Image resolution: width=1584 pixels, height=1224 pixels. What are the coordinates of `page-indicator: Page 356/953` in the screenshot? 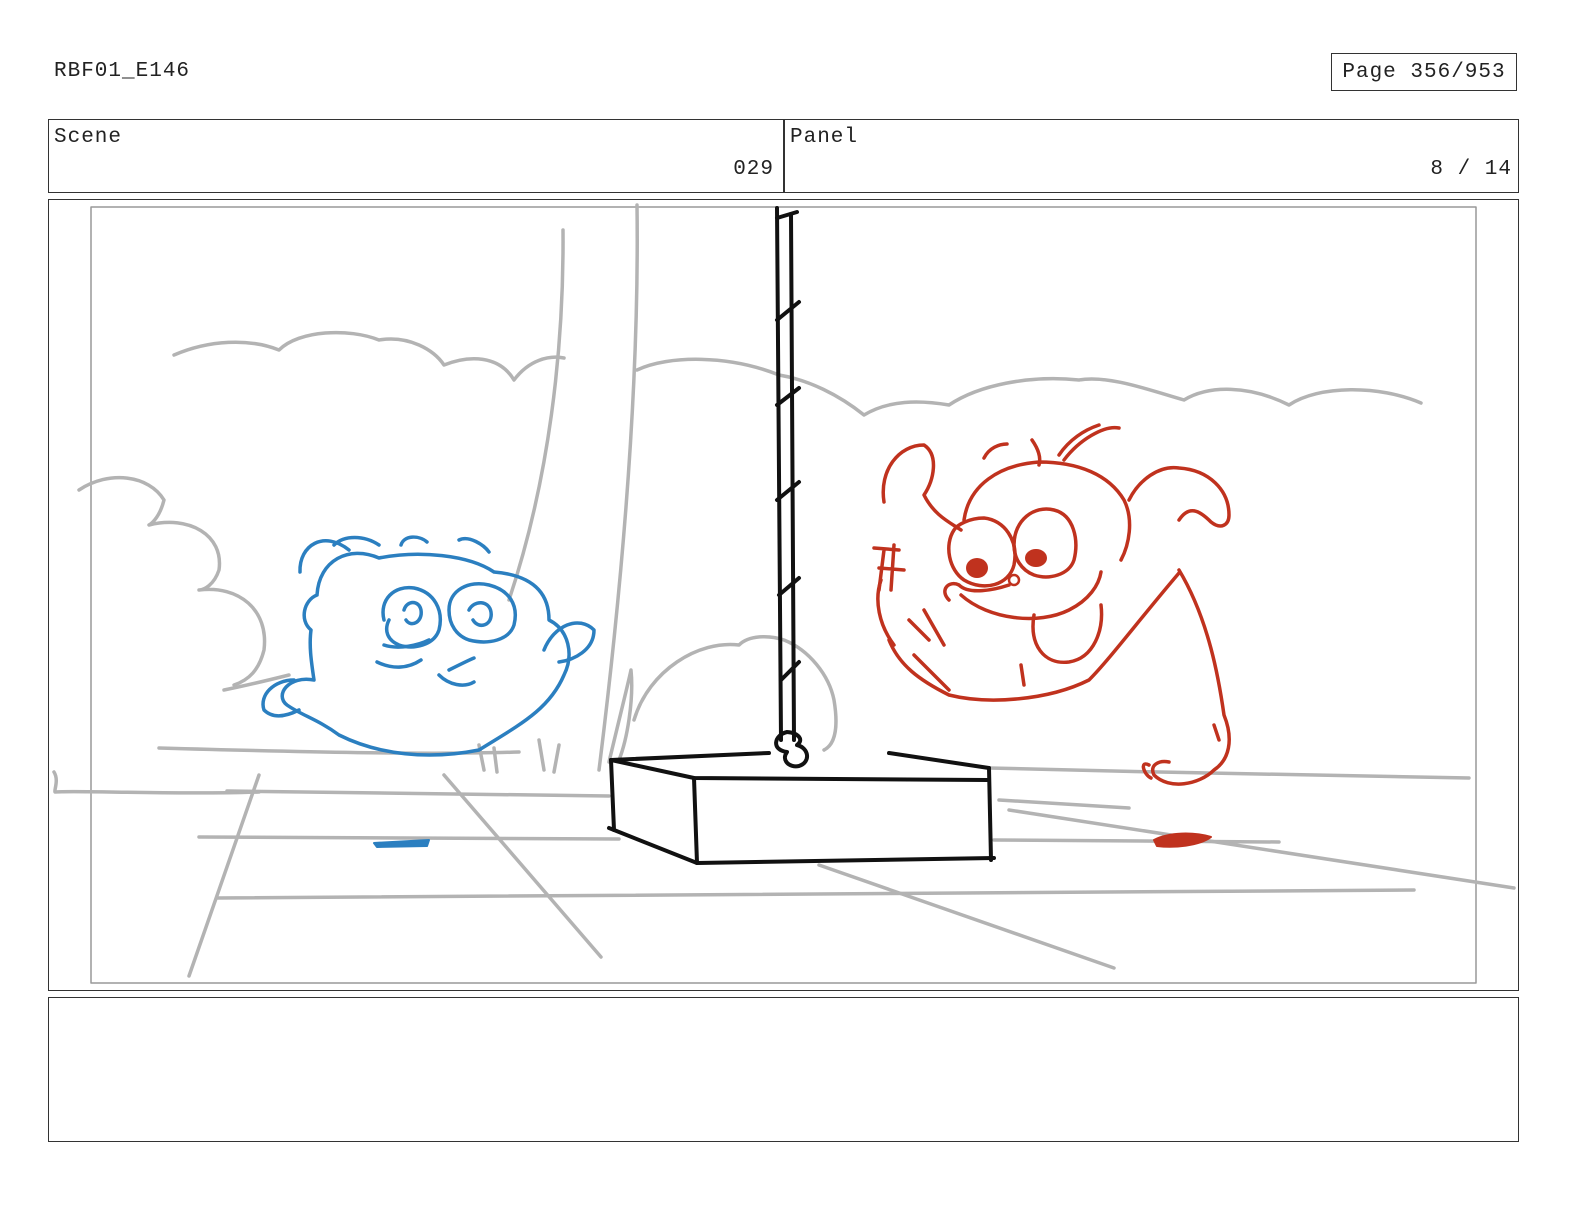 It's located at (1424, 72).